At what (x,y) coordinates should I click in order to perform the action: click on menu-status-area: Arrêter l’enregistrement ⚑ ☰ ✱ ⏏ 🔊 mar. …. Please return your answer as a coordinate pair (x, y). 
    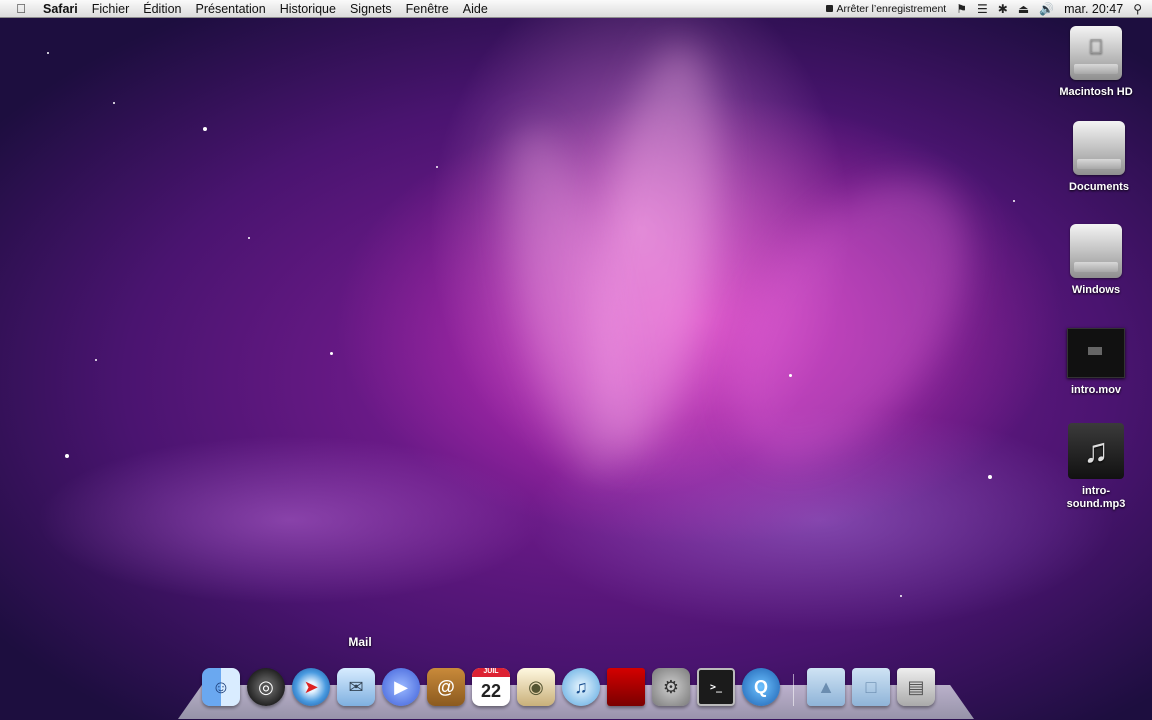
    Looking at the image, I should click on (988, 9).